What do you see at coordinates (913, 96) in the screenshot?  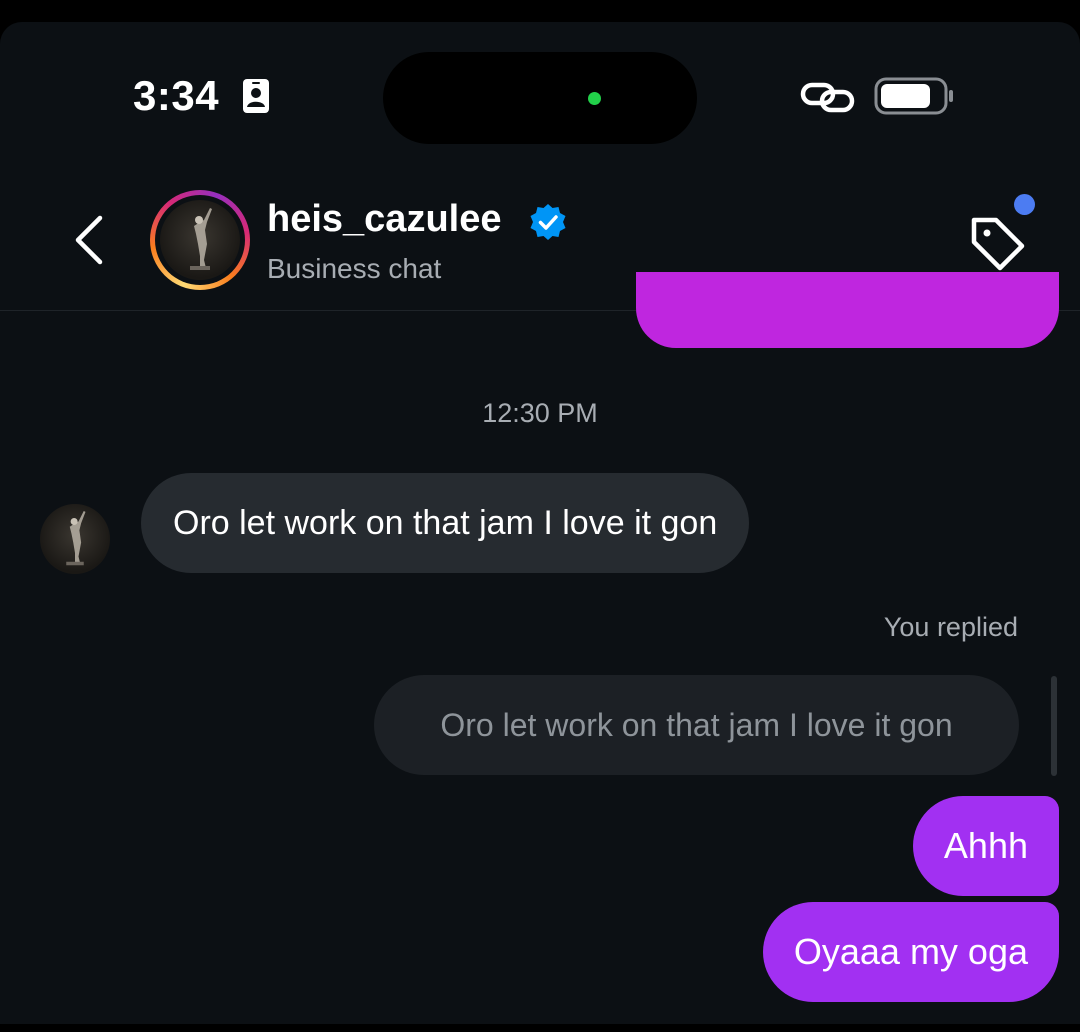 I see `battery-icon` at bounding box center [913, 96].